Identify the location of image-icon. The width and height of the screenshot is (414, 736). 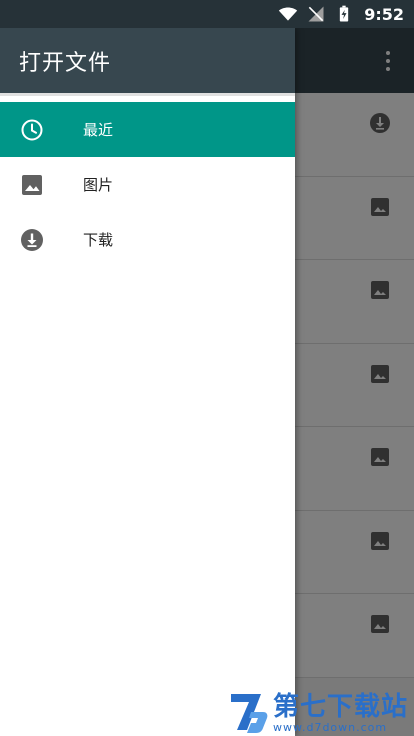
(32, 184).